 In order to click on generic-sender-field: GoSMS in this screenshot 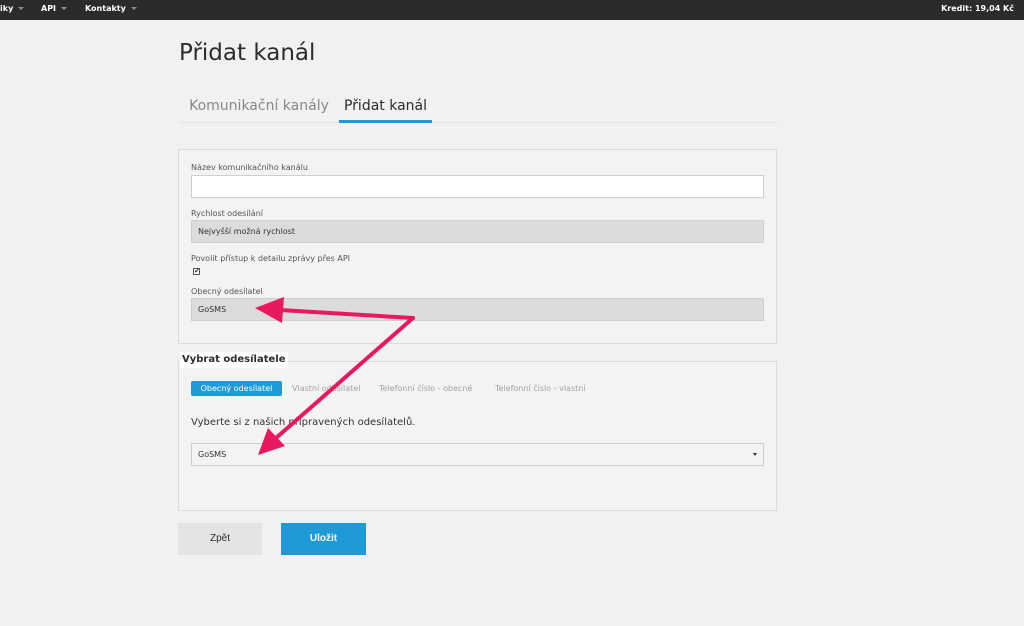, I will do `click(477, 309)`.